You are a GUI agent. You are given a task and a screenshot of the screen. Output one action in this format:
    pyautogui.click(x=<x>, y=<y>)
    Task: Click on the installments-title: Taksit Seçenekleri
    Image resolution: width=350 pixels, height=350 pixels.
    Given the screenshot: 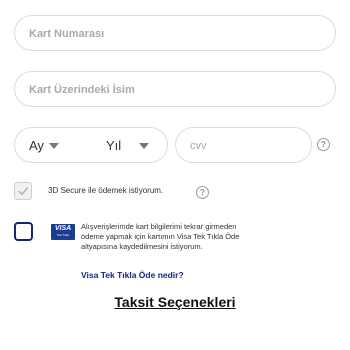 What is the action you would take?
    pyautogui.click(x=175, y=302)
    